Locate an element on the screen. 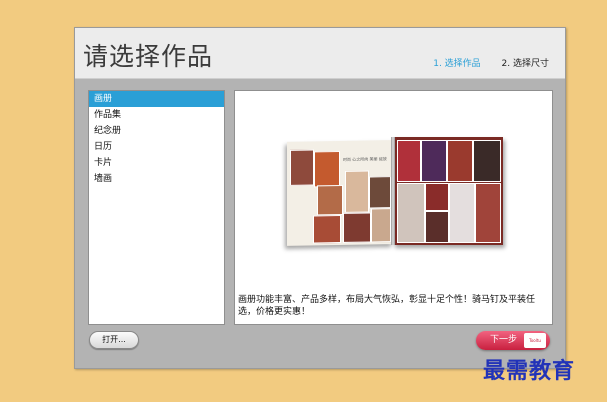 This screenshot has height=402, width=607. category-item-album: 画册 is located at coordinates (156, 99).